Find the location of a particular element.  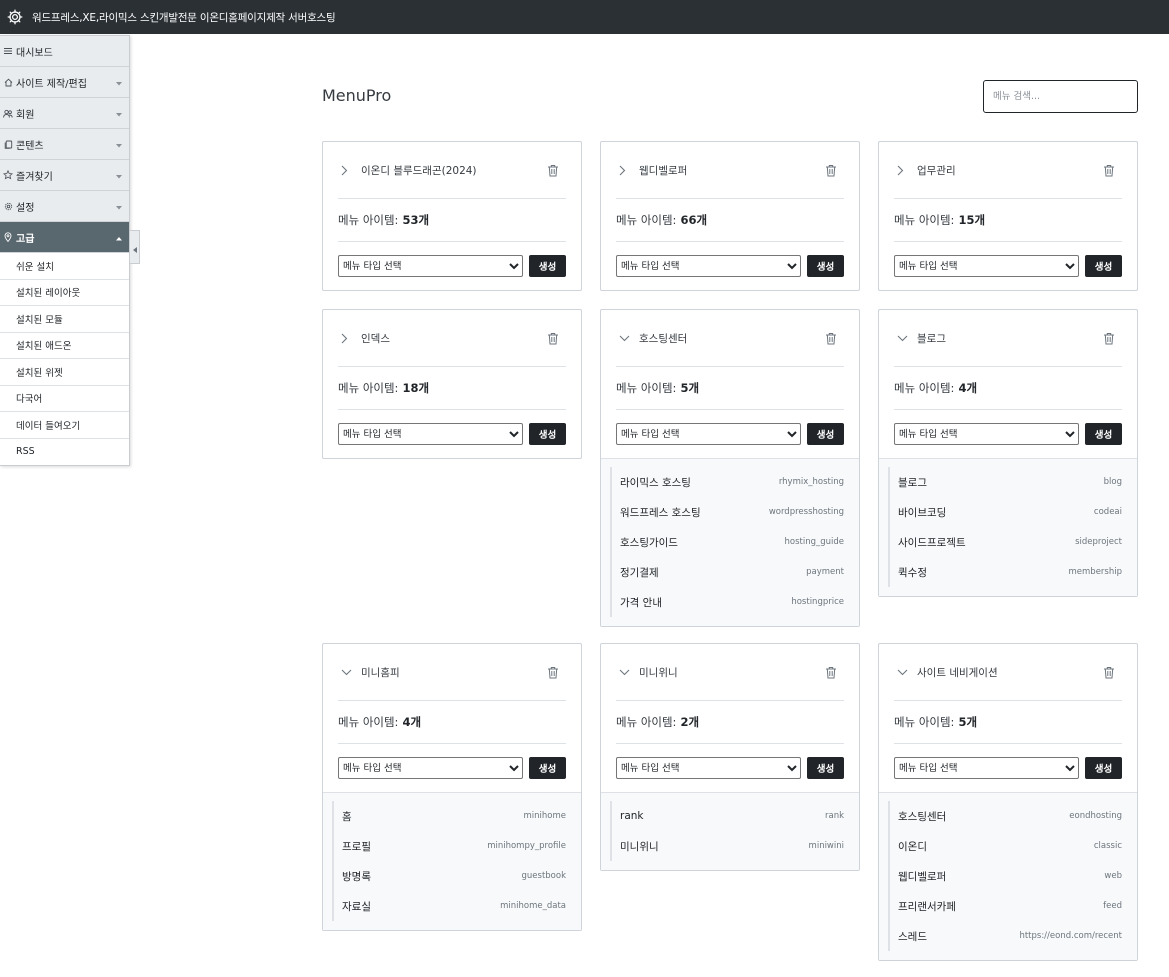

menu-item-slug: guestbook is located at coordinates (544, 876).